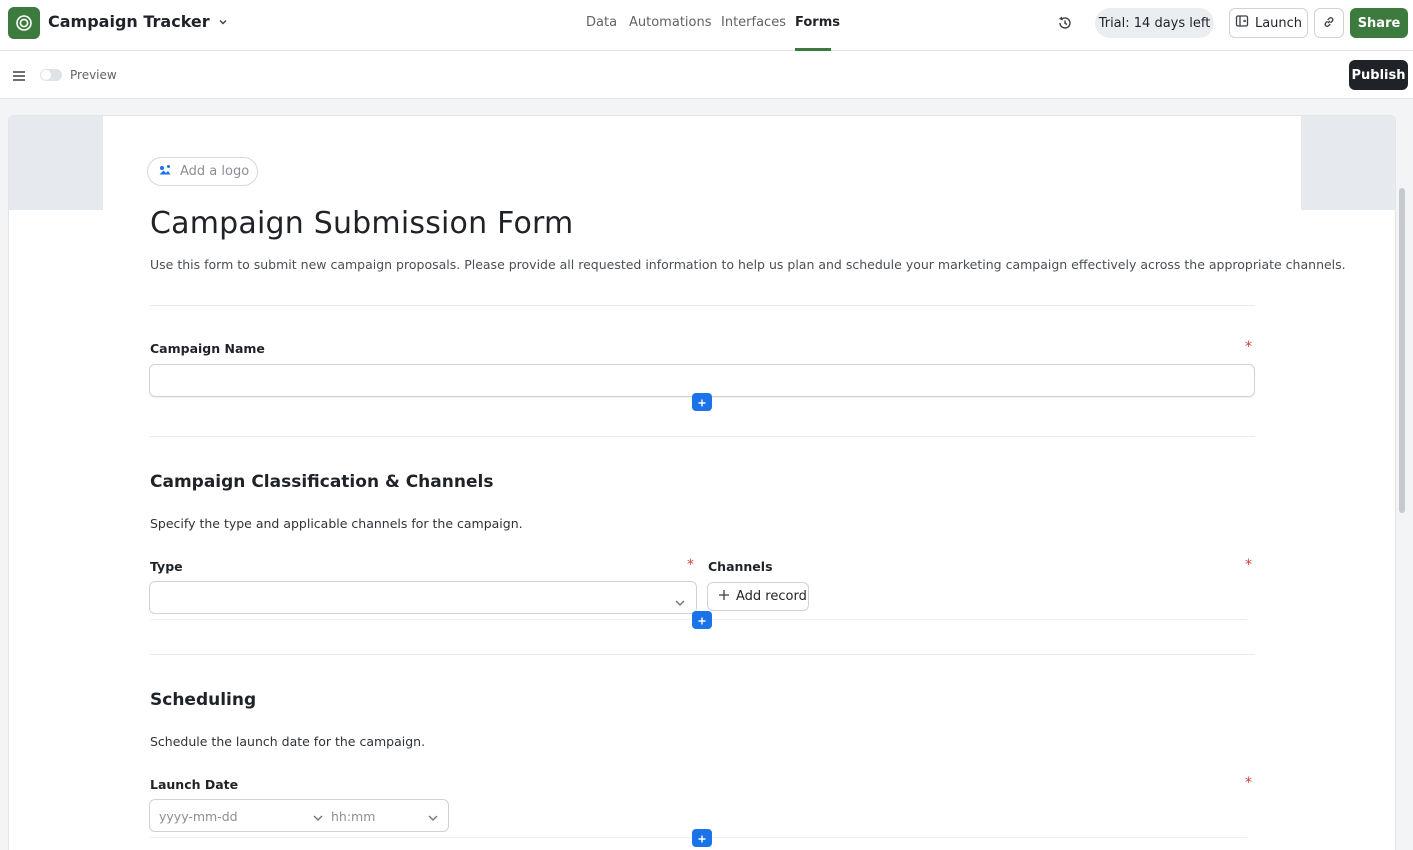  Describe the element at coordinates (1242, 23) in the screenshot. I see `launch-icon` at that location.